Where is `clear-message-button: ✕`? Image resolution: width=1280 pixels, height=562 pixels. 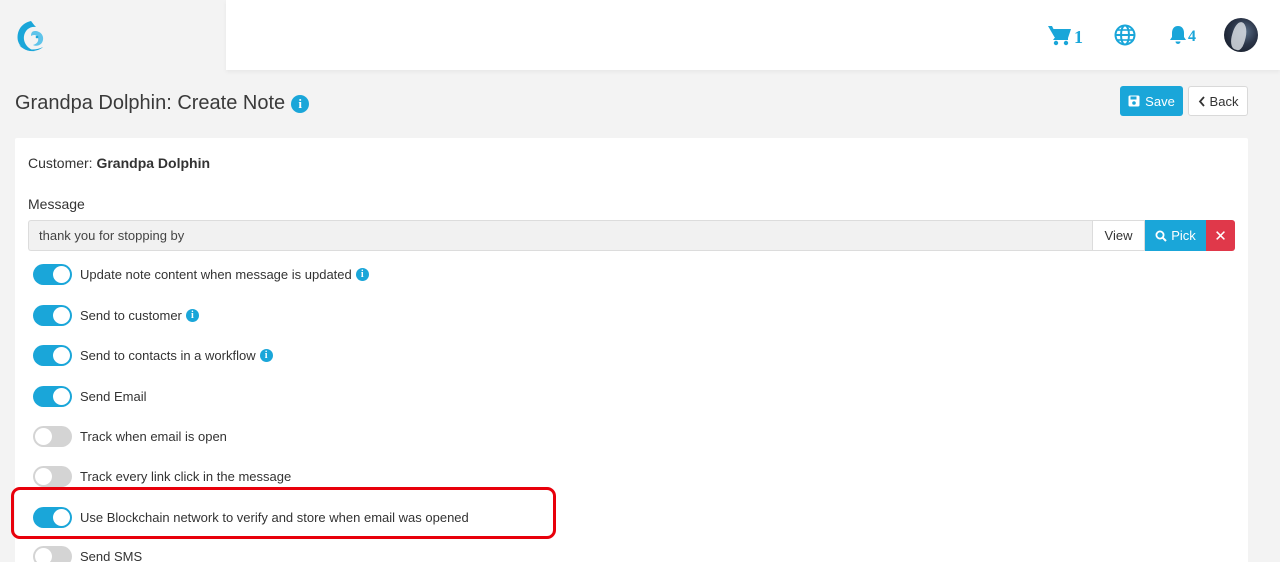 clear-message-button: ✕ is located at coordinates (1220, 235).